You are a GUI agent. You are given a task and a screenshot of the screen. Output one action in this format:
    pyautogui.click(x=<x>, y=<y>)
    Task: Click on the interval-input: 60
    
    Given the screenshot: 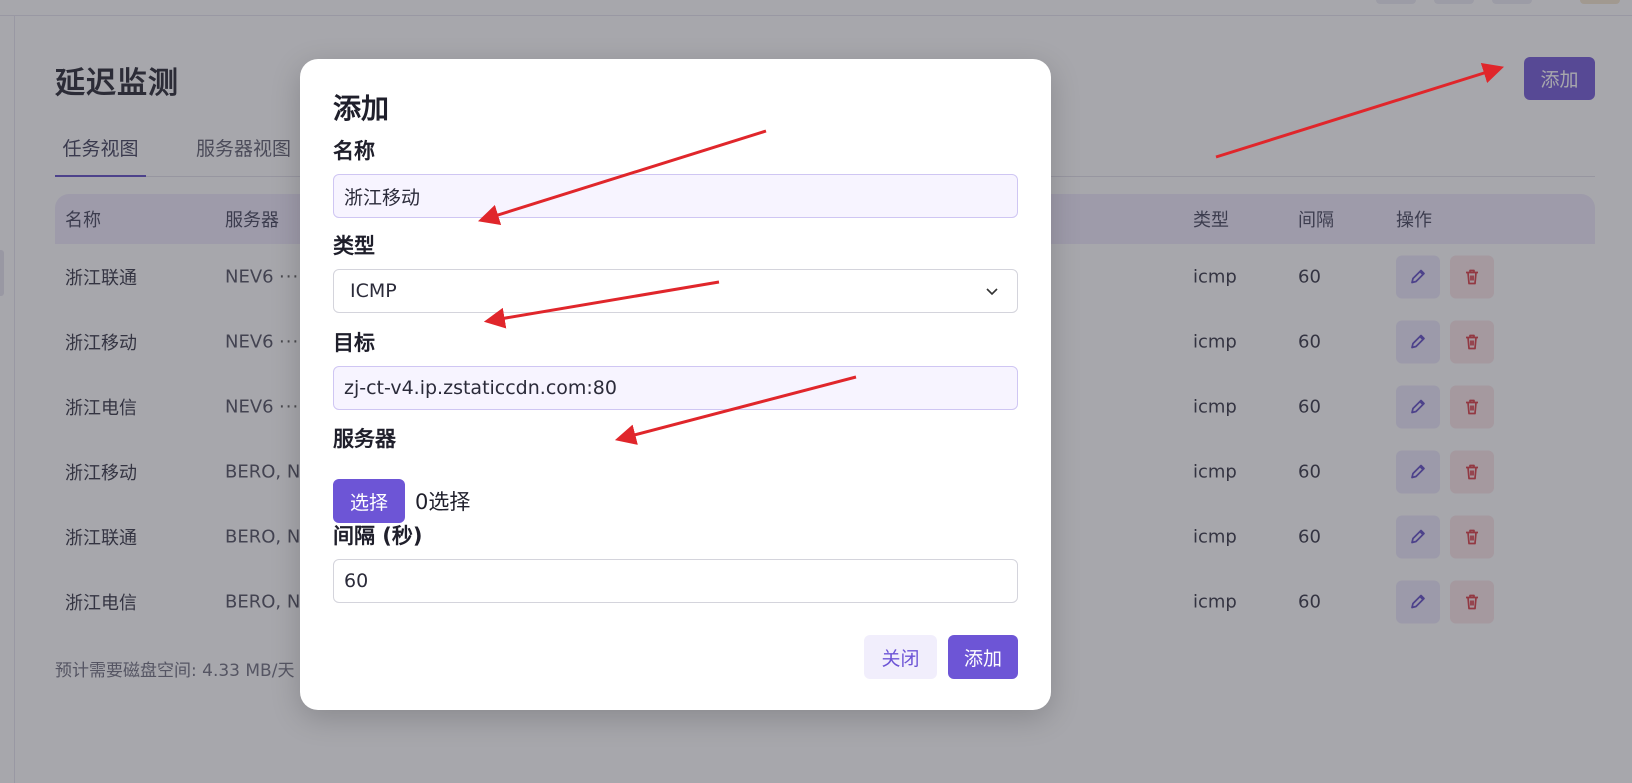 What is the action you would take?
    pyautogui.click(x=675, y=581)
    